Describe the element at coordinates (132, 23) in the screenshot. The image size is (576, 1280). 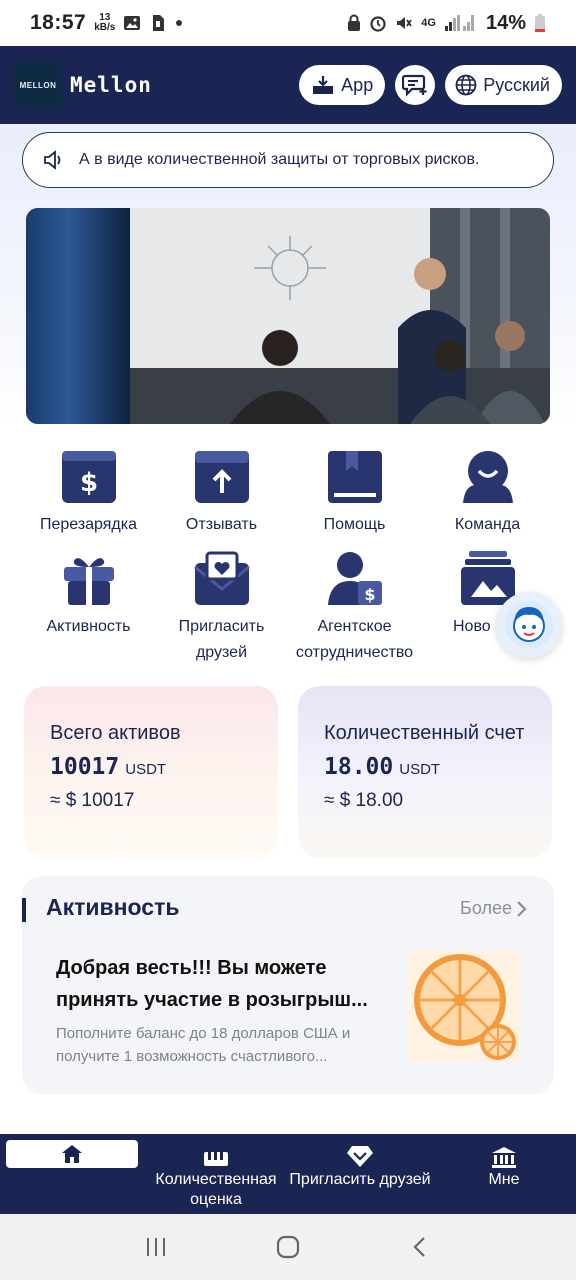
I see `gallery-icon` at that location.